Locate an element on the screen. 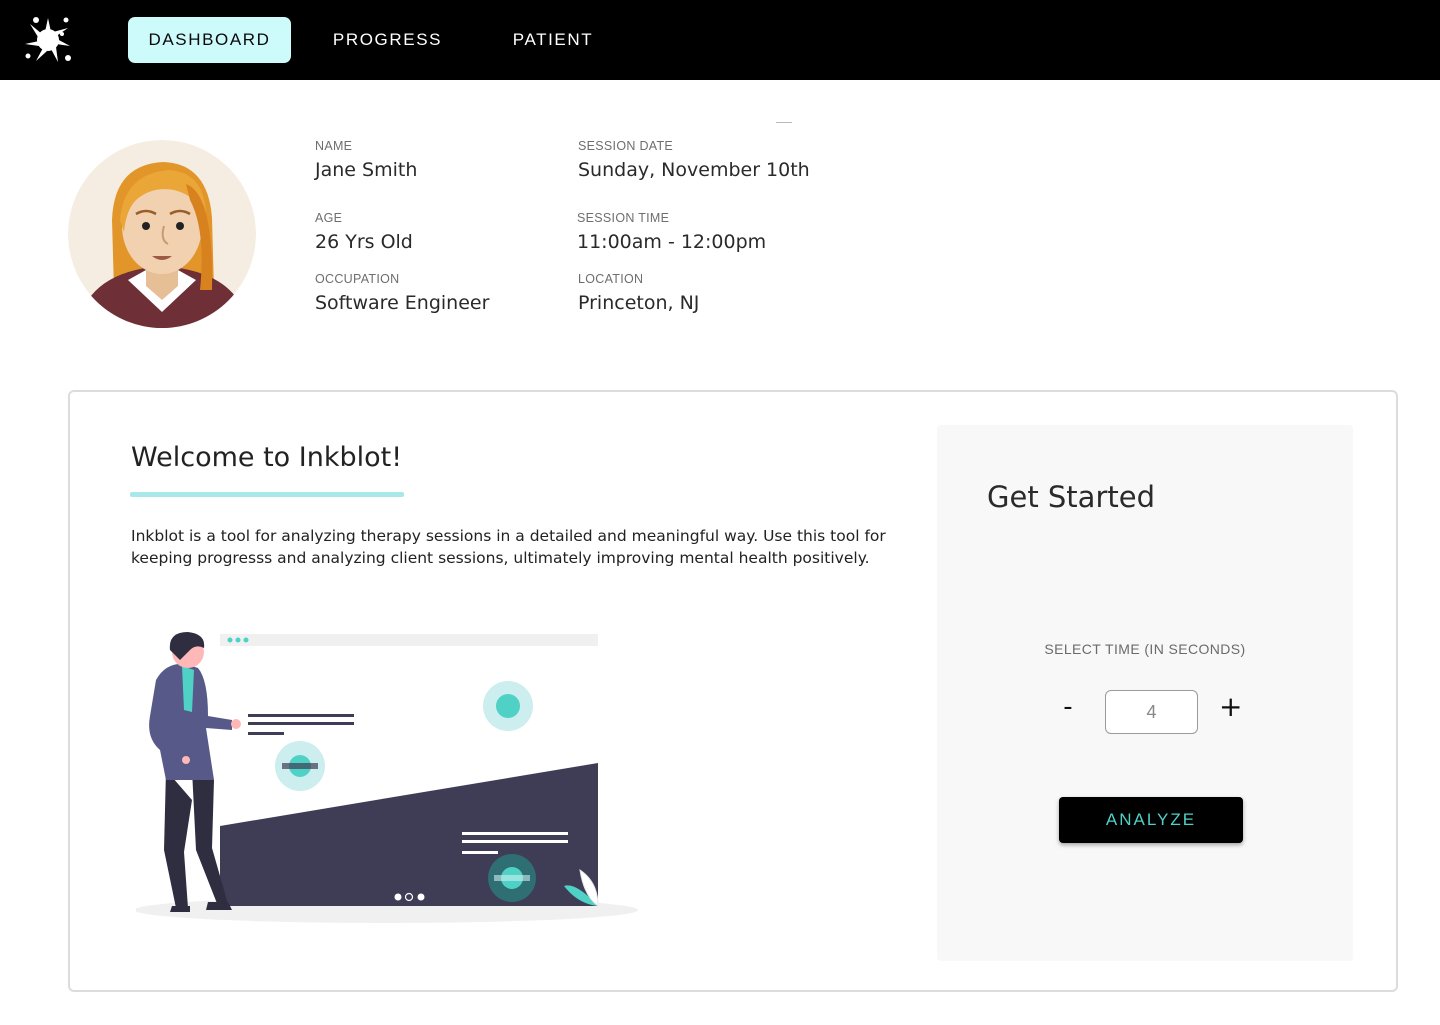 The height and width of the screenshot is (1025, 1440). patient-avatar is located at coordinates (162, 234).